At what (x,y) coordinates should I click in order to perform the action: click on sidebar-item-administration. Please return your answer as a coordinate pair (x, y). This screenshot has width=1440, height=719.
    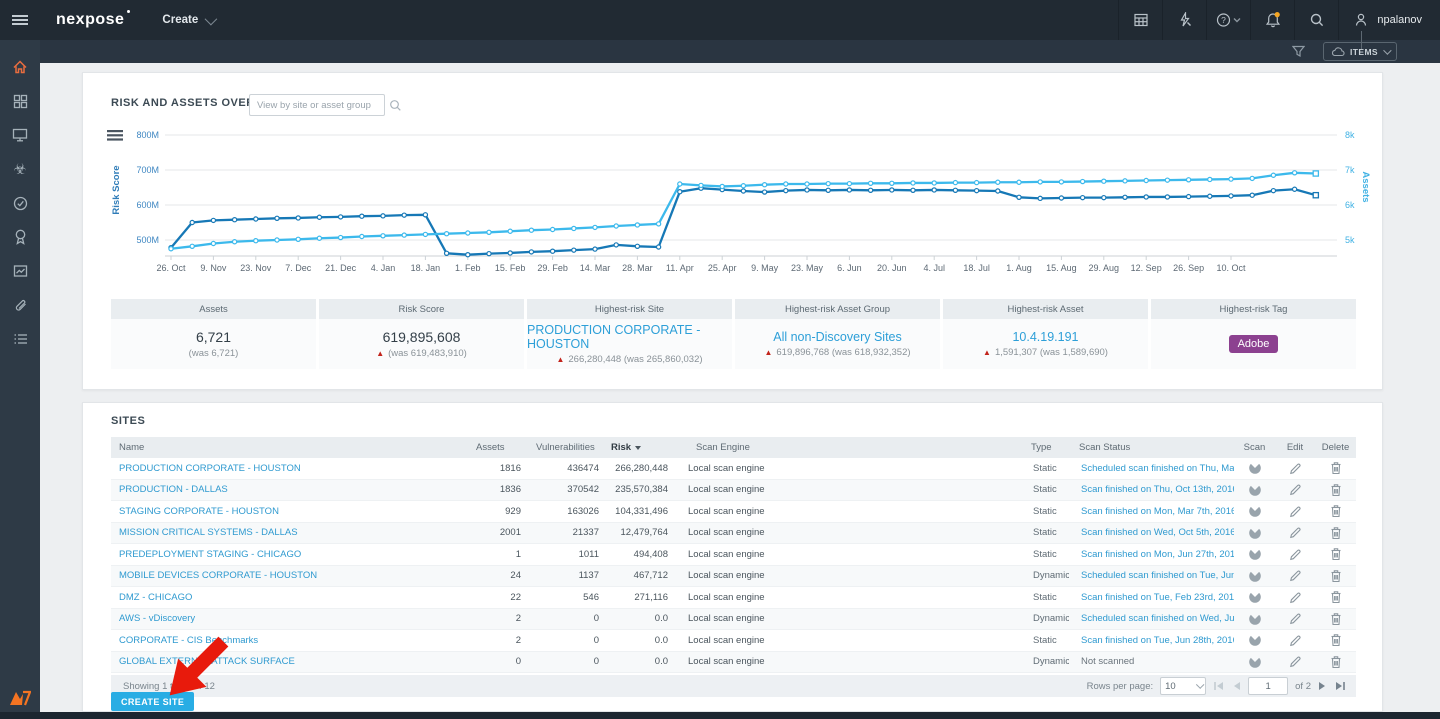
    Looking at the image, I should click on (20, 339).